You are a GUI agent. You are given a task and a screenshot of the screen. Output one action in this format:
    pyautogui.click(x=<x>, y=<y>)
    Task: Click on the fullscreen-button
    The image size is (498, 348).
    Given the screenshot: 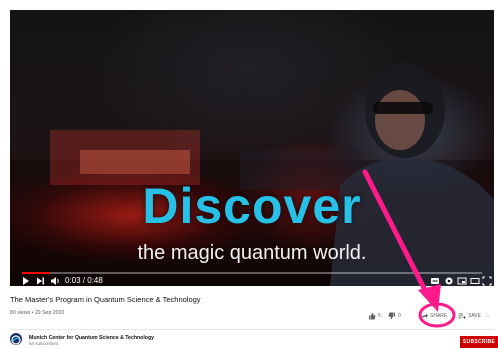 What is the action you would take?
    pyautogui.click(x=487, y=281)
    